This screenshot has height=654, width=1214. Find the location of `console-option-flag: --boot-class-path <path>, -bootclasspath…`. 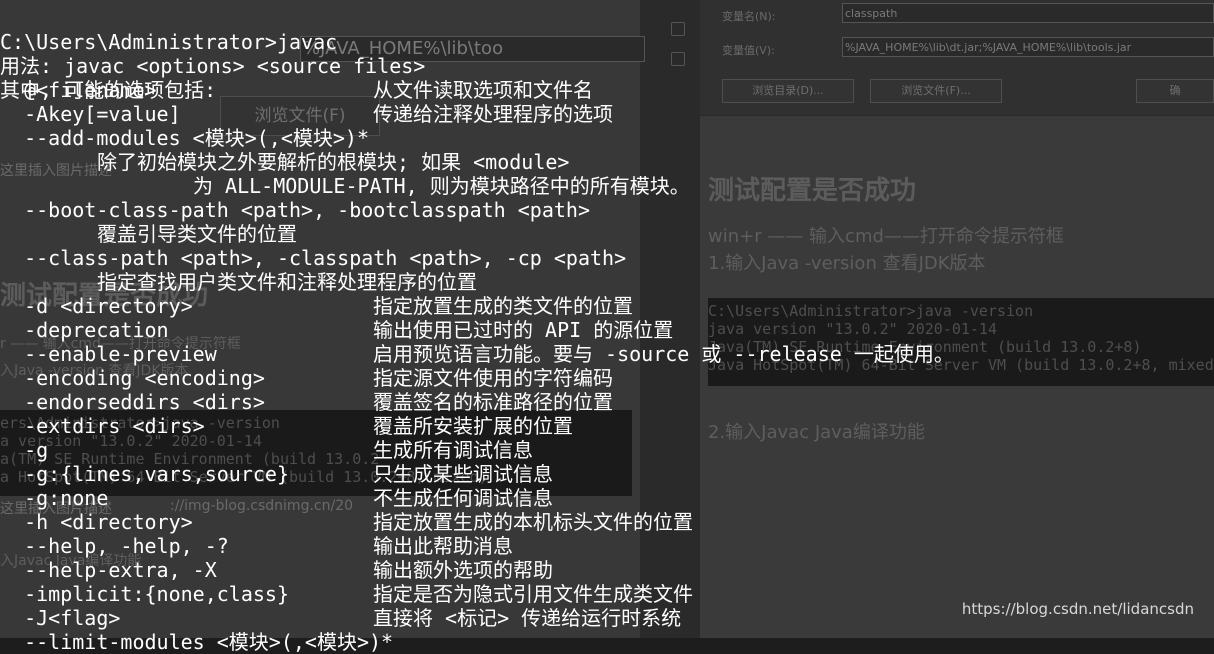

console-option-flag: --boot-class-path <path>, -bootclasspath… is located at coordinates (295, 210).